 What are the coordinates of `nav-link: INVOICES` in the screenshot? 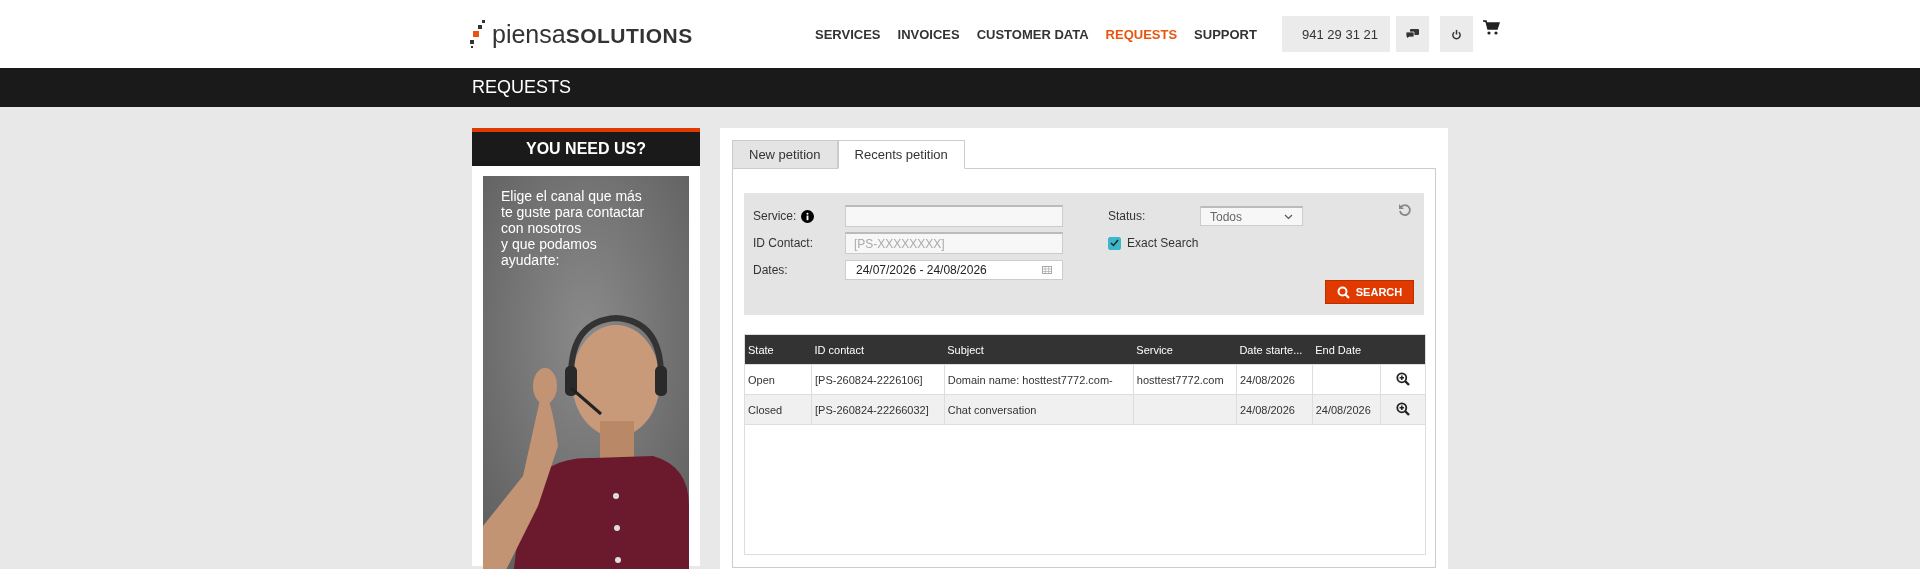 It's located at (928, 34).